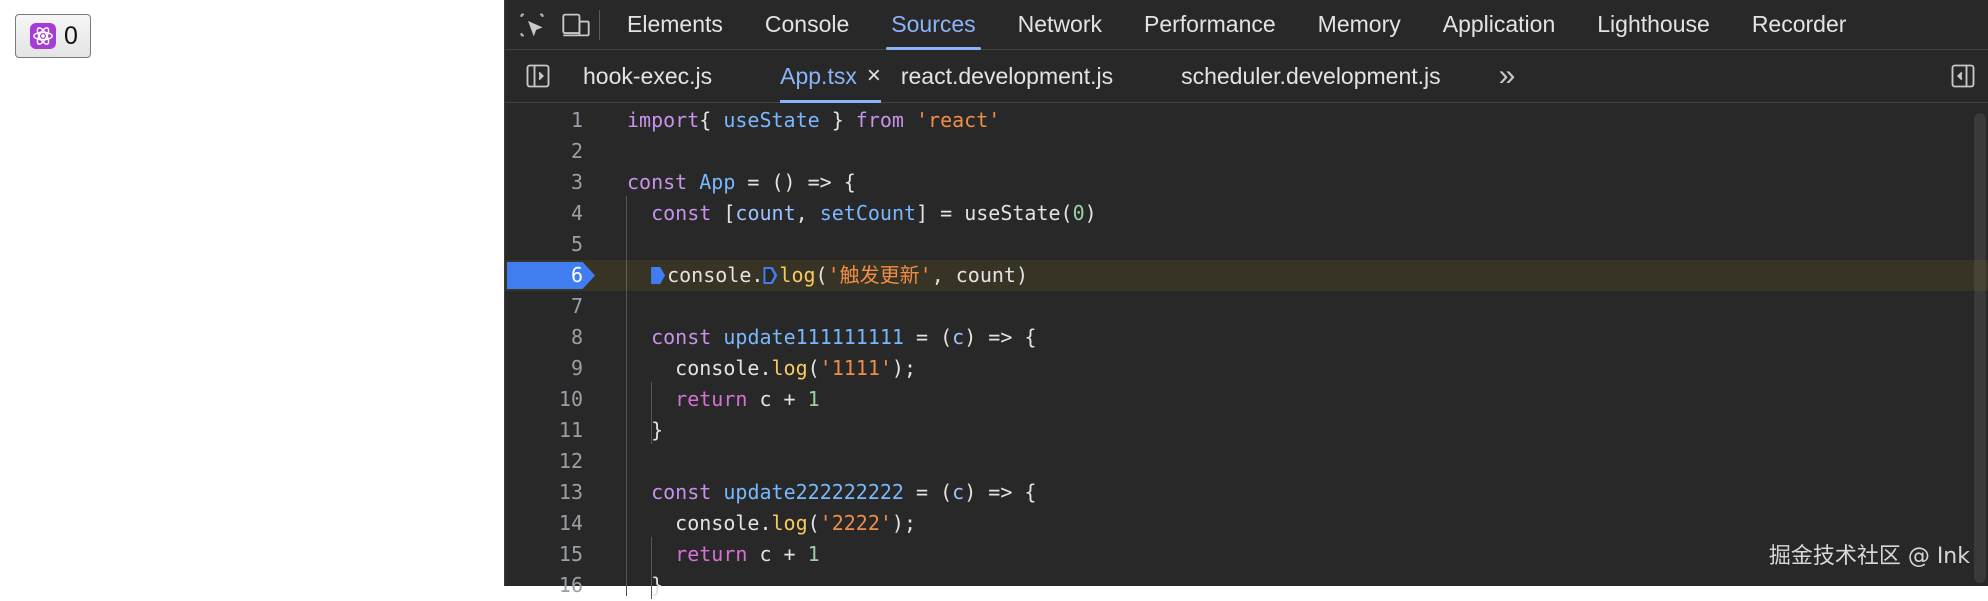 The image size is (1988, 601). I want to click on line-number: 12, so click(544, 461).